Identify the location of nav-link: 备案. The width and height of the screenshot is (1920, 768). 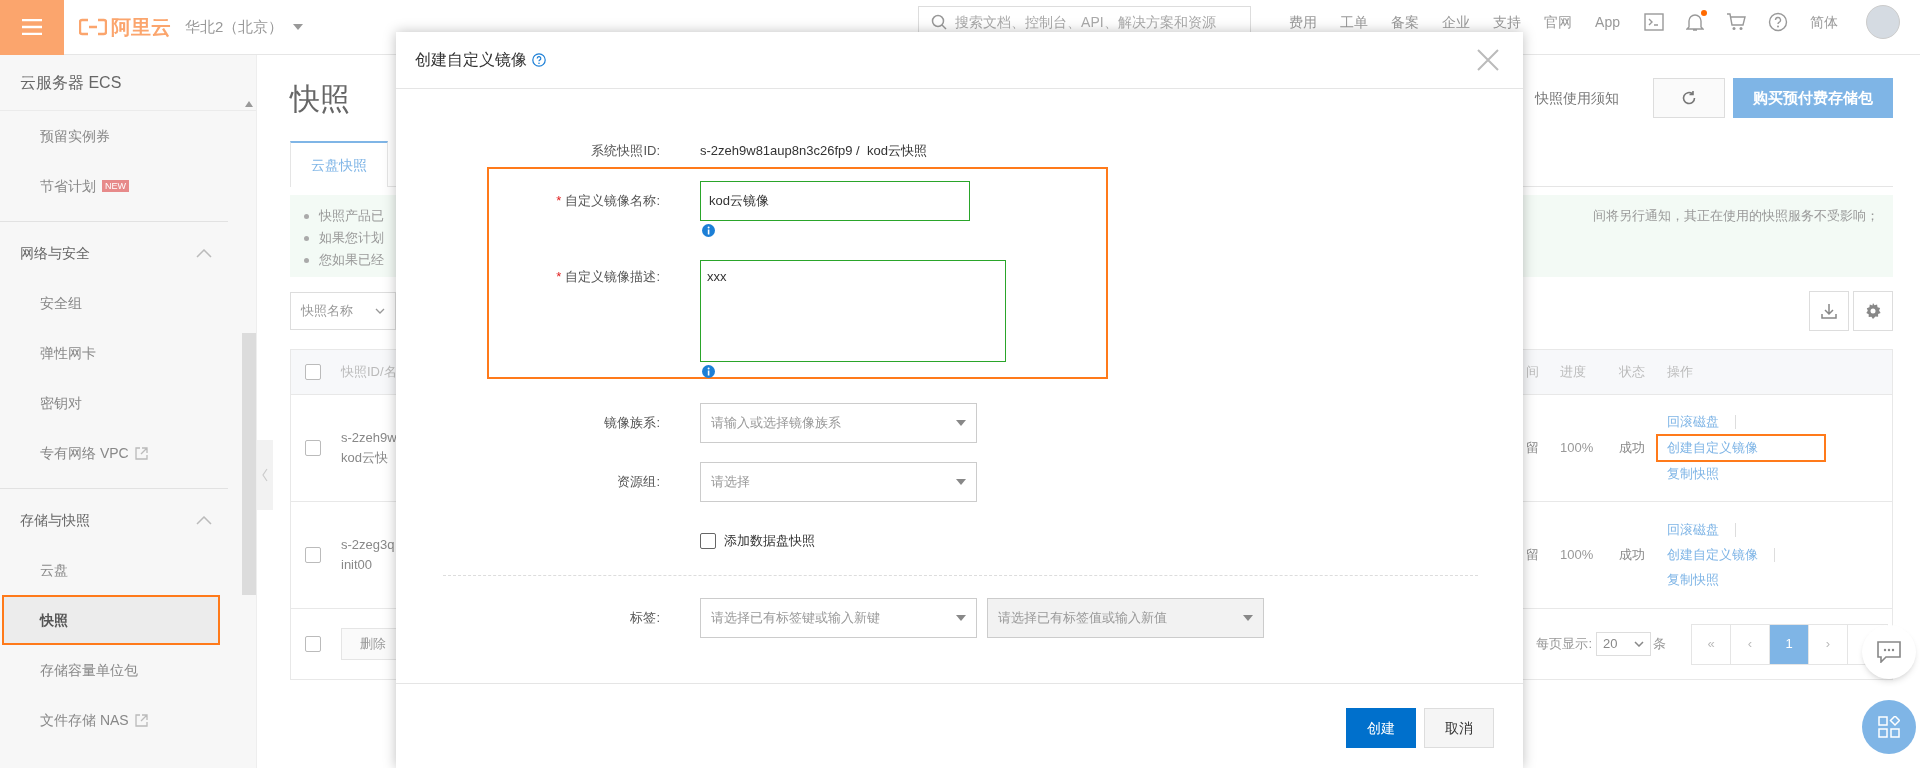
(1405, 22).